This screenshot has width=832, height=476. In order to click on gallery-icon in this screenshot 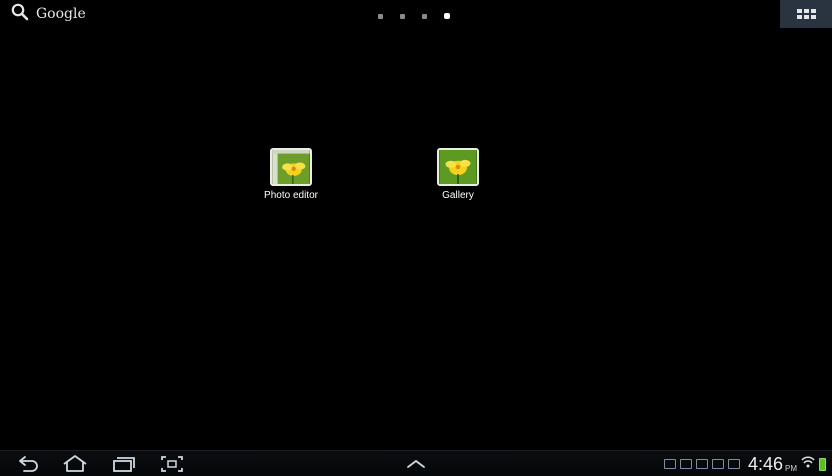, I will do `click(458, 167)`.